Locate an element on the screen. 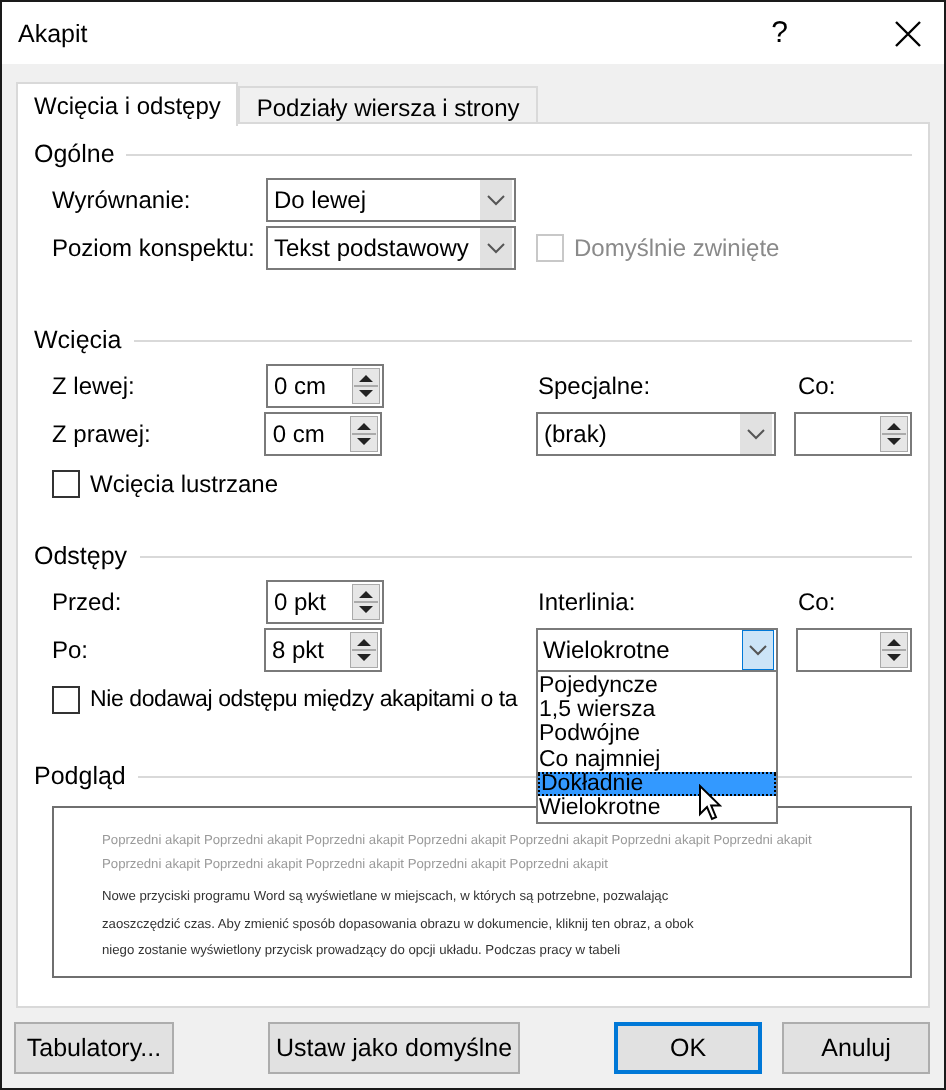 This screenshot has width=946, height=1090. left-indent-field: 0 cm is located at coordinates (325, 386).